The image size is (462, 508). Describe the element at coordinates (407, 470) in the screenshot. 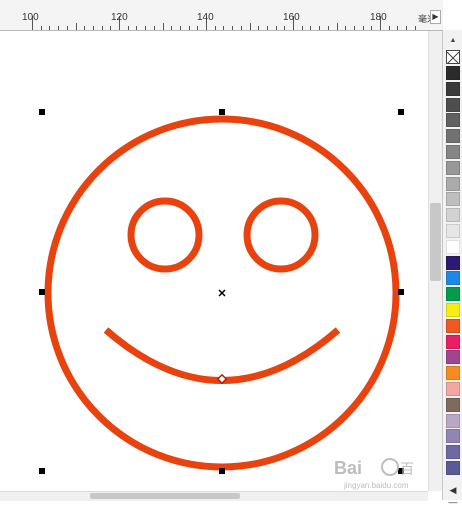

I see `watermark-brand-suffix: 百` at that location.